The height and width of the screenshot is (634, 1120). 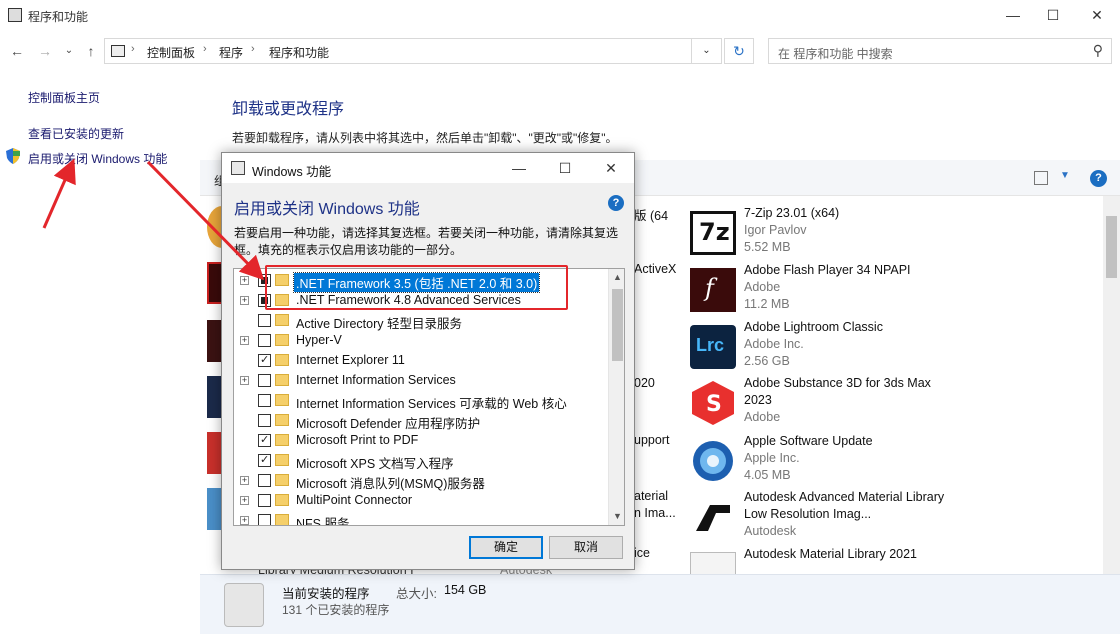 What do you see at coordinates (59, 193) in the screenshot?
I see `arrow-to-sidebar-link` at bounding box center [59, 193].